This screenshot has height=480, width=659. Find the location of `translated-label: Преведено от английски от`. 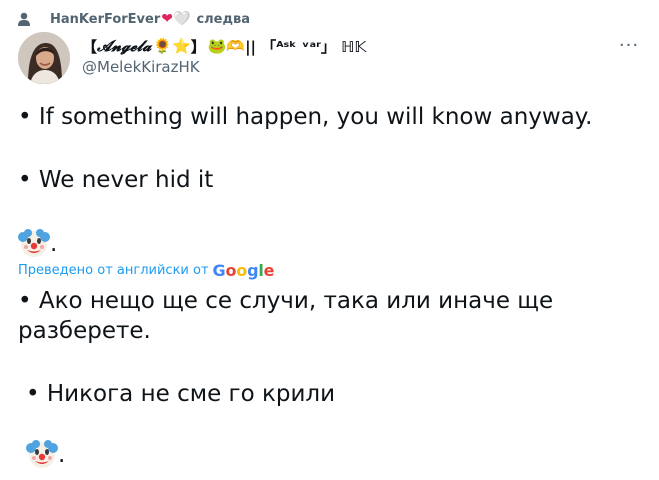

translated-label: Преведено от английски от is located at coordinates (113, 270).